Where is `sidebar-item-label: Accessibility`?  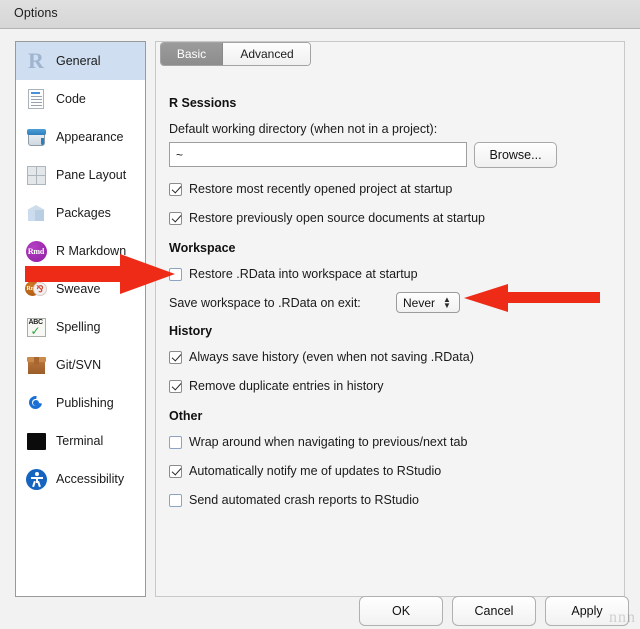
sidebar-item-label: Accessibility is located at coordinates (90, 479).